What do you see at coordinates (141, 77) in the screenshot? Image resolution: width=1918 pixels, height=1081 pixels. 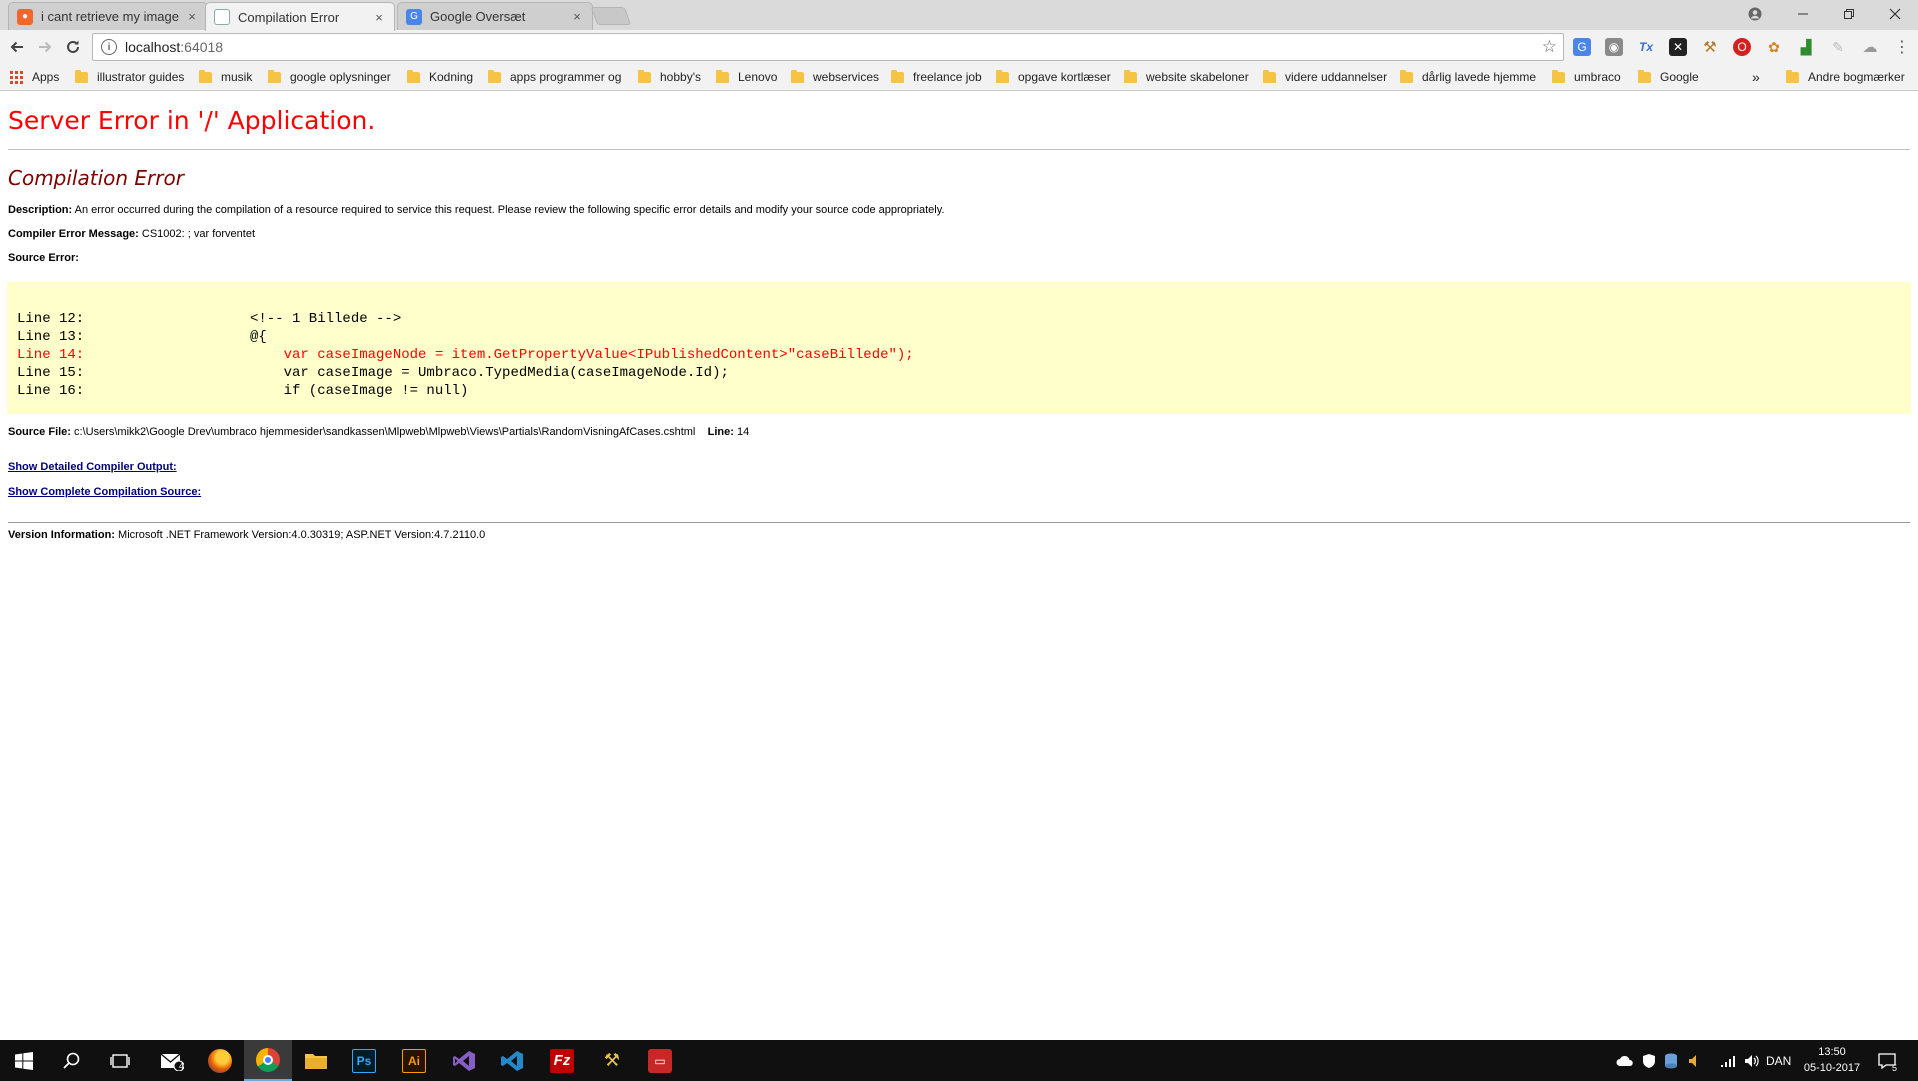 I see `bookmark-label: illustrator guides` at bounding box center [141, 77].